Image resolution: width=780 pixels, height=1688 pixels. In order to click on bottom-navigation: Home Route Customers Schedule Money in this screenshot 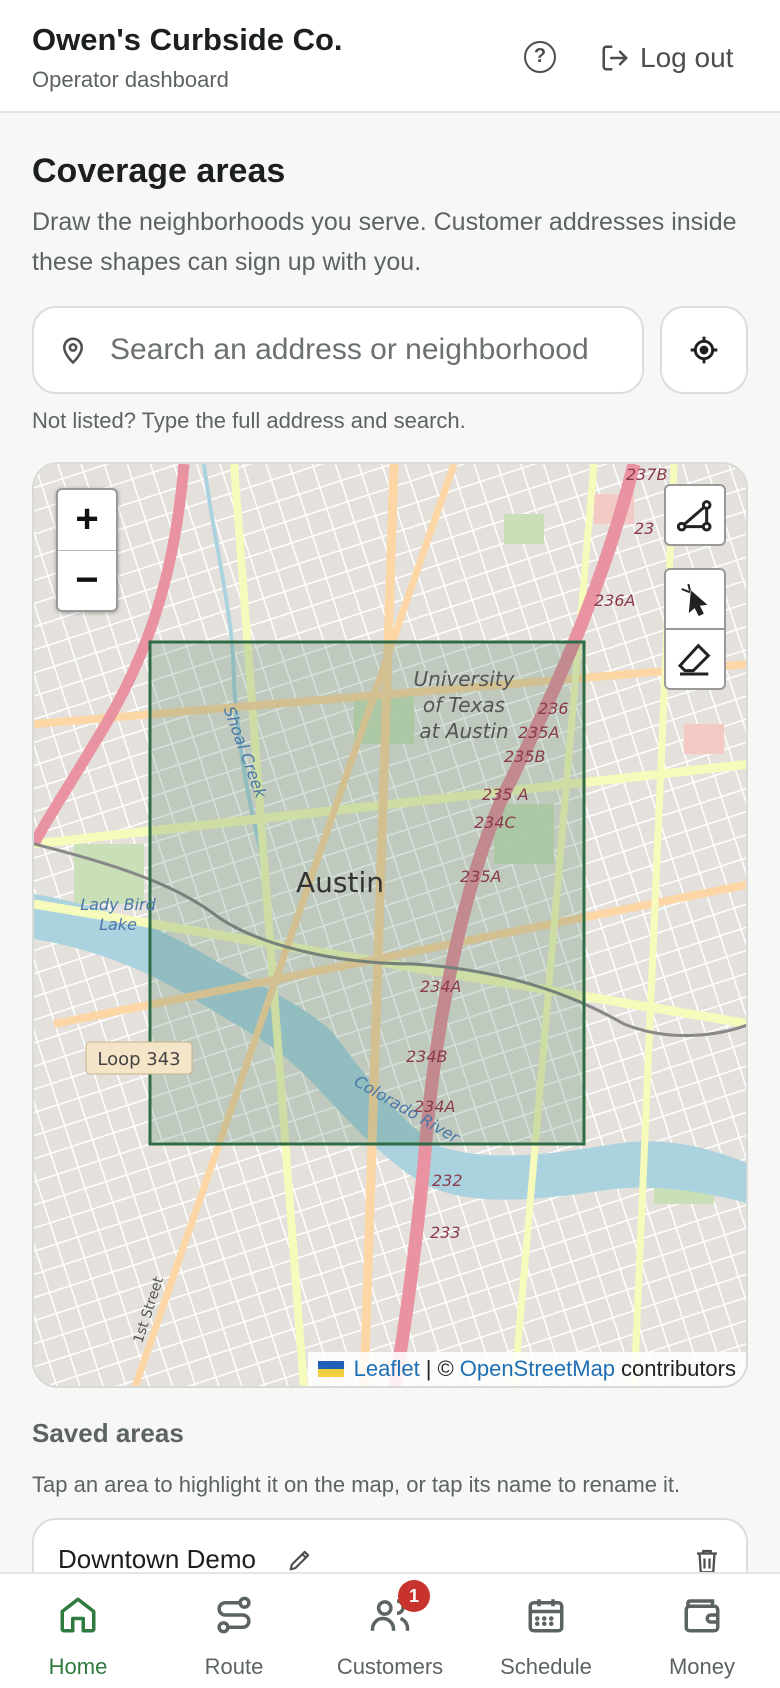, I will do `click(390, 1630)`.